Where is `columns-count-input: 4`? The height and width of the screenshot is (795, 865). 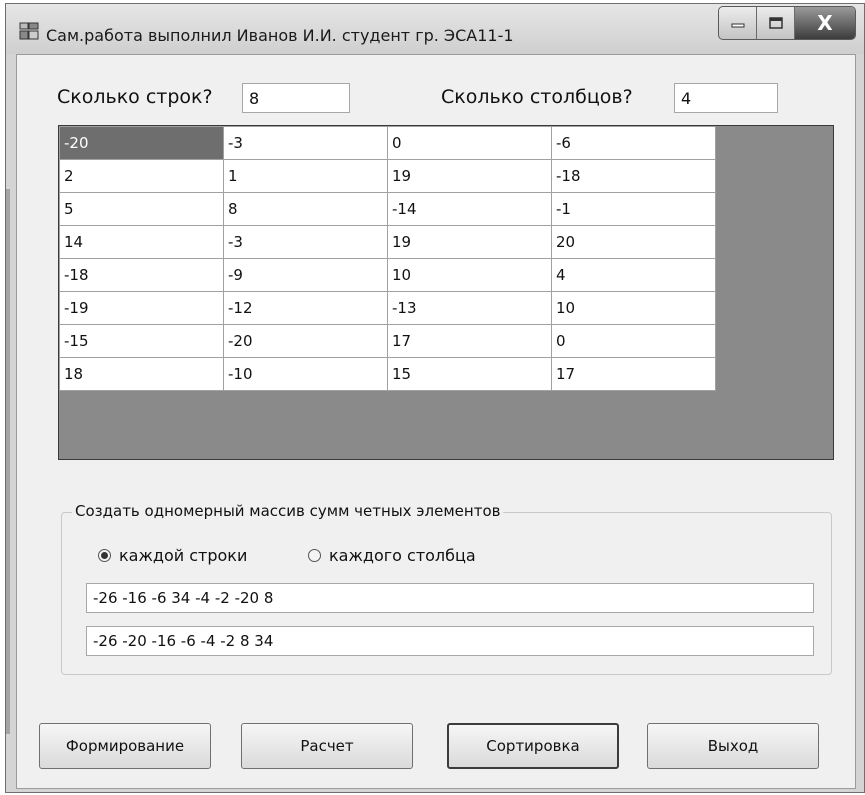 columns-count-input: 4 is located at coordinates (726, 98).